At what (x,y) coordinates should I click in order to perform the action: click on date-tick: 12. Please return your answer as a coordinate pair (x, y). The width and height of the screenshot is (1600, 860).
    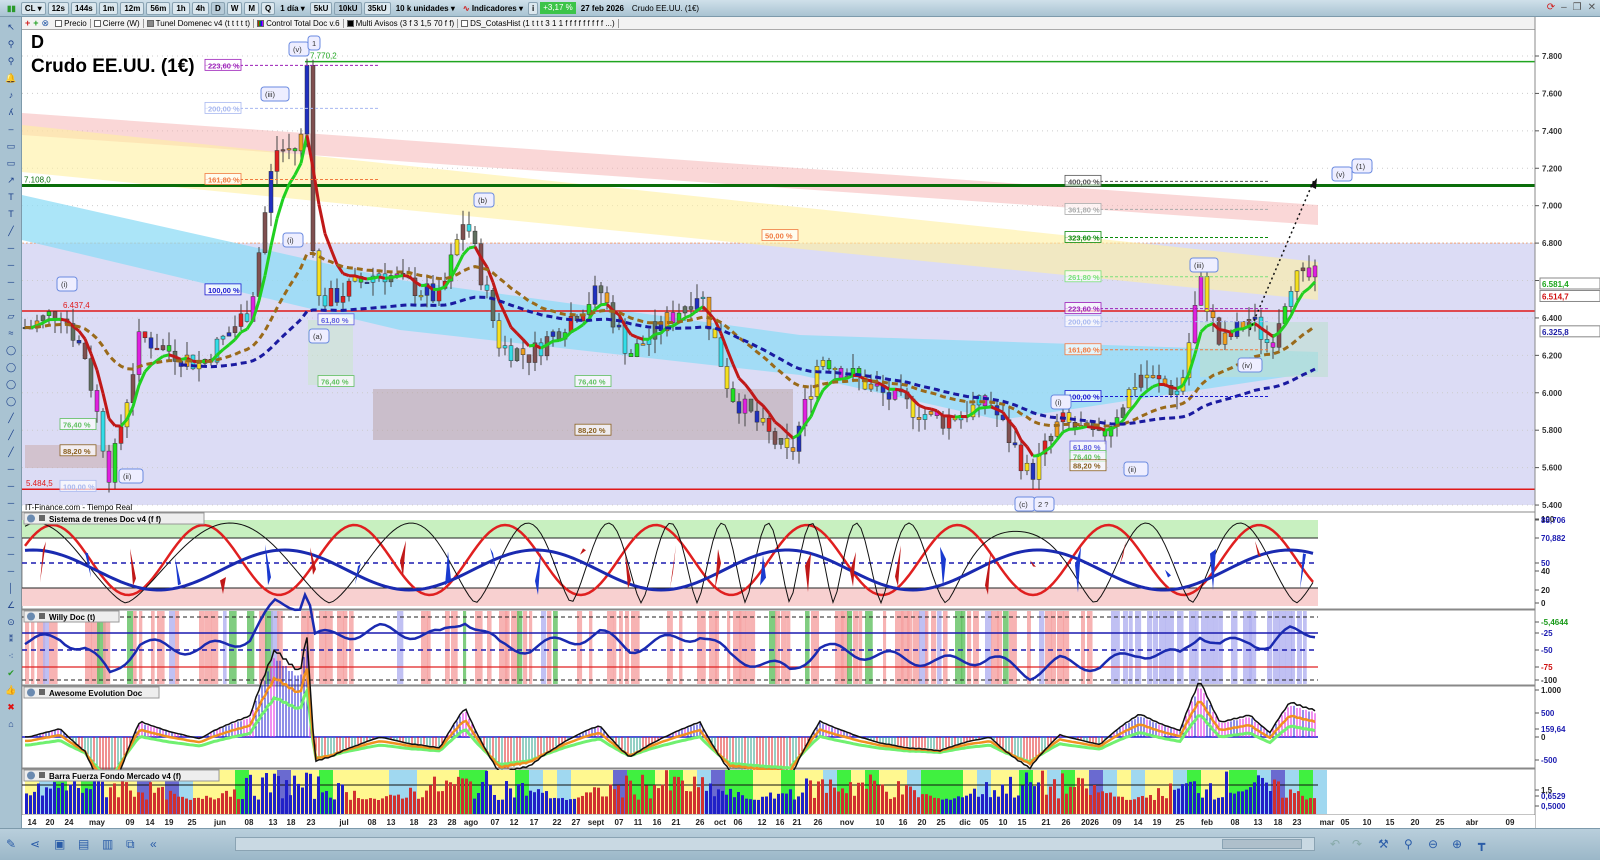
    Looking at the image, I should click on (514, 822).